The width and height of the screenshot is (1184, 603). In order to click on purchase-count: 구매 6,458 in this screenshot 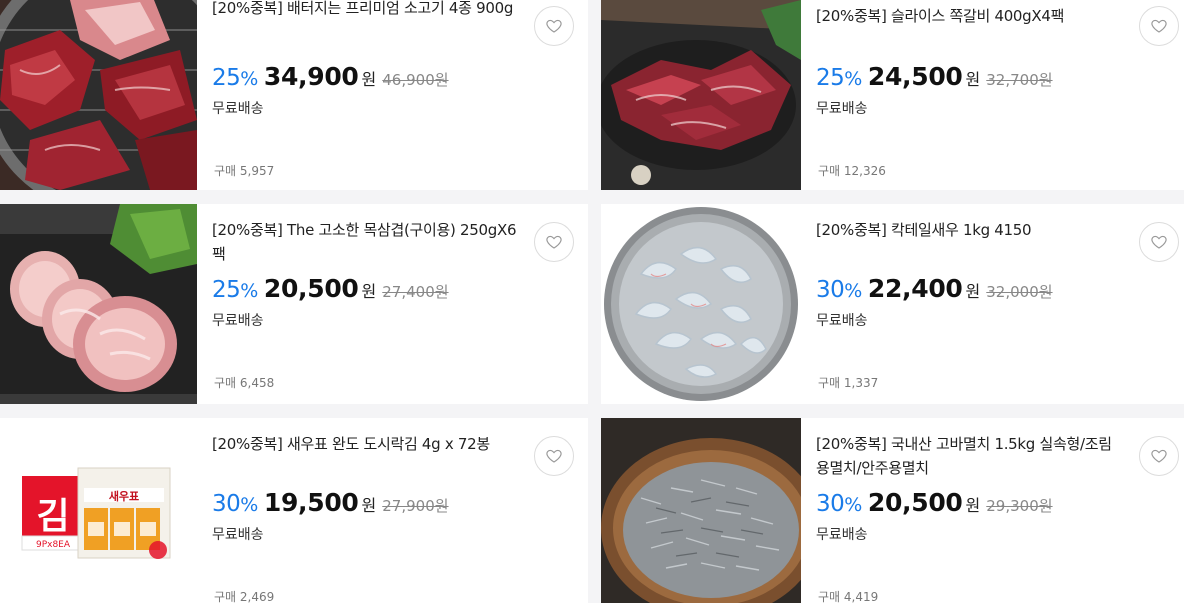, I will do `click(244, 383)`.